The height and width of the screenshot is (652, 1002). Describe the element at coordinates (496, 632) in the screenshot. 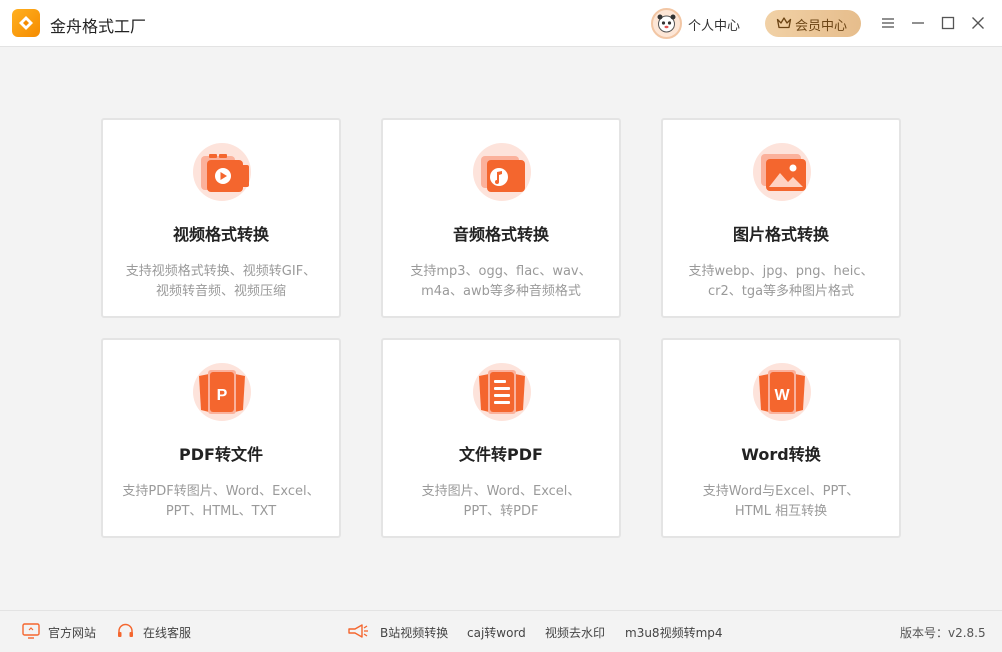

I see `caj-to-word-link: caj转word` at that location.